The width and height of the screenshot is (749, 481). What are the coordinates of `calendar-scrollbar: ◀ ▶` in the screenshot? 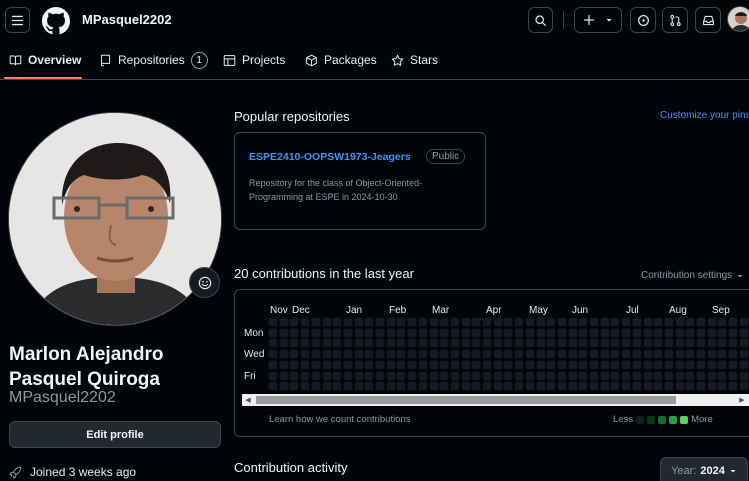 It's located at (495, 400).